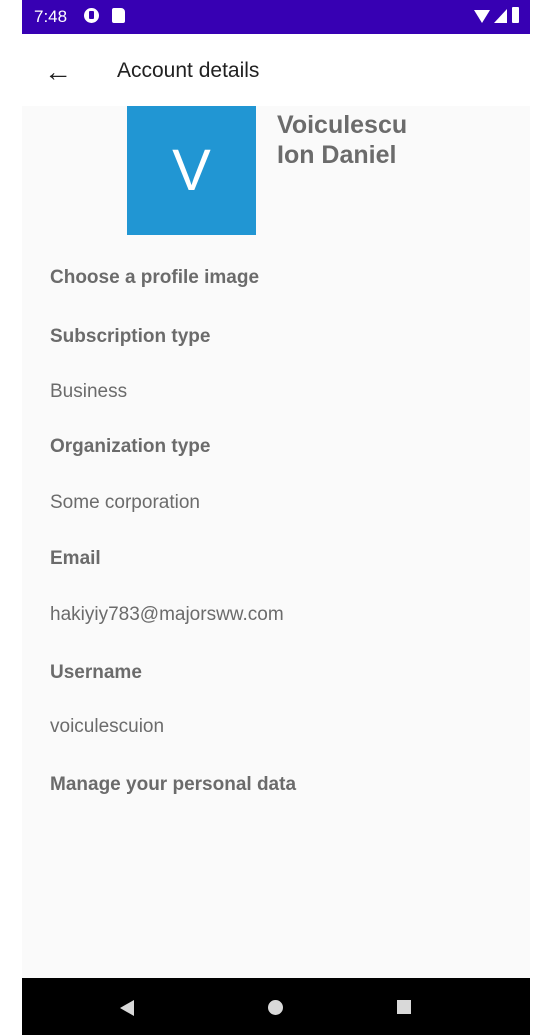 The width and height of the screenshot is (533, 1035). What do you see at coordinates (89, 391) in the screenshot?
I see `subscription-type-value: Business` at bounding box center [89, 391].